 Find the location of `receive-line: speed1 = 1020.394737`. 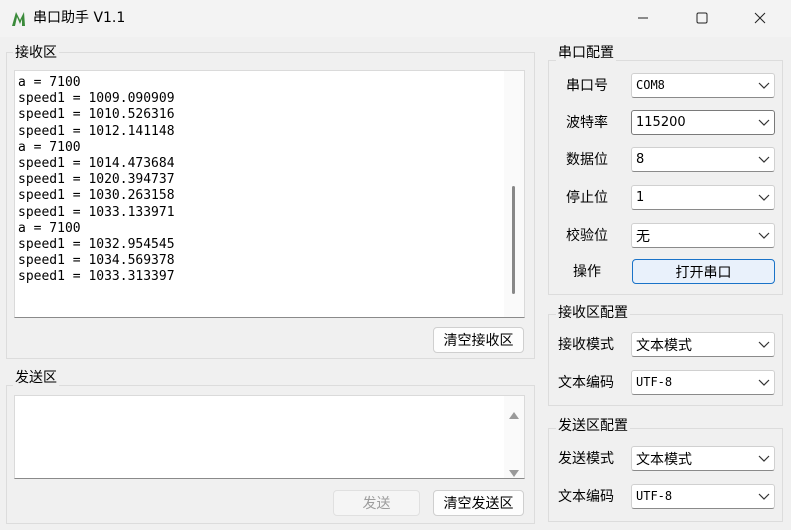

receive-line: speed1 = 1020.394737 is located at coordinates (96, 180).